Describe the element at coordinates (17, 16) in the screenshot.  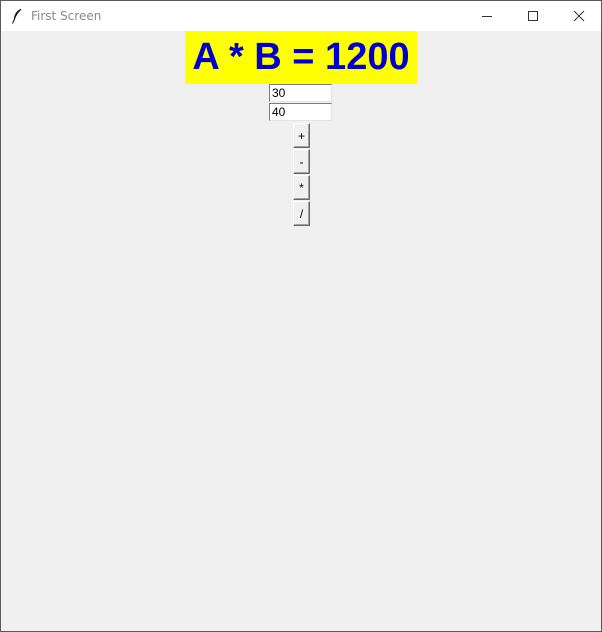
I see `feather-icon` at that location.